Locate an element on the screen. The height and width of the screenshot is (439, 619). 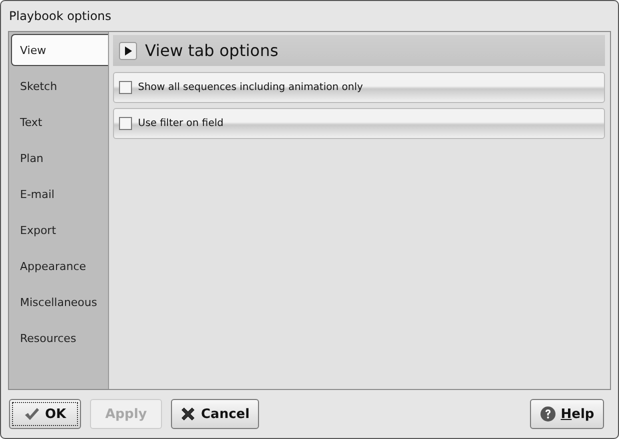
help-icon is located at coordinates (548, 414).